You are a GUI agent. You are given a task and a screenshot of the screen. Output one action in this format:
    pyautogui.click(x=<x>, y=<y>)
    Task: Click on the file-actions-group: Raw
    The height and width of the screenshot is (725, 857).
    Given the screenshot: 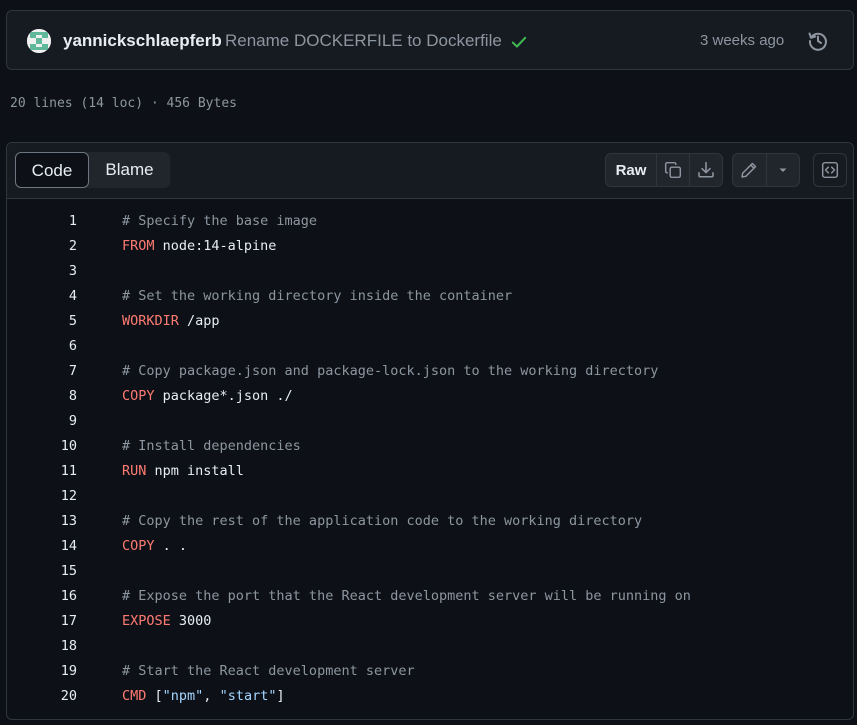 What is the action you would take?
    pyautogui.click(x=664, y=170)
    